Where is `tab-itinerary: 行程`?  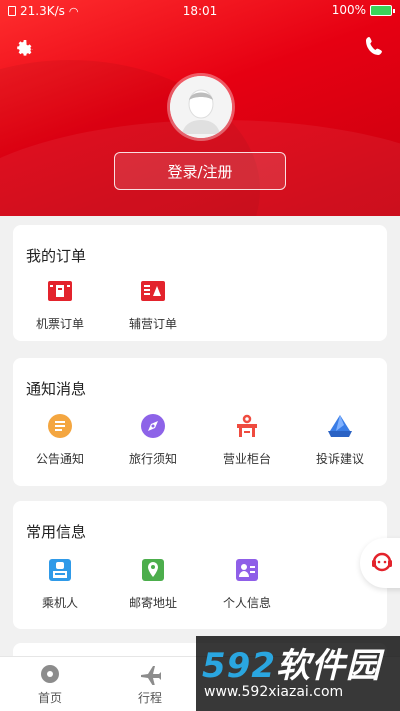 tab-itinerary: 行程 is located at coordinates (150, 684).